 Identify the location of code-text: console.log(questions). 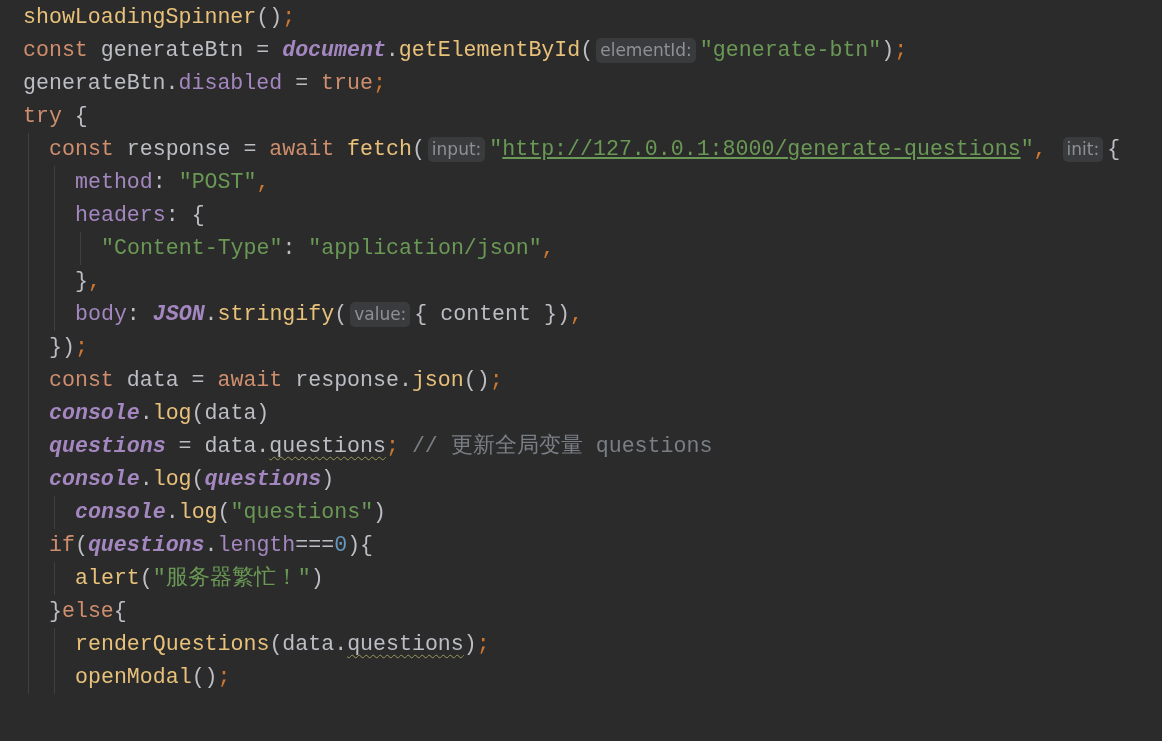
(192, 479).